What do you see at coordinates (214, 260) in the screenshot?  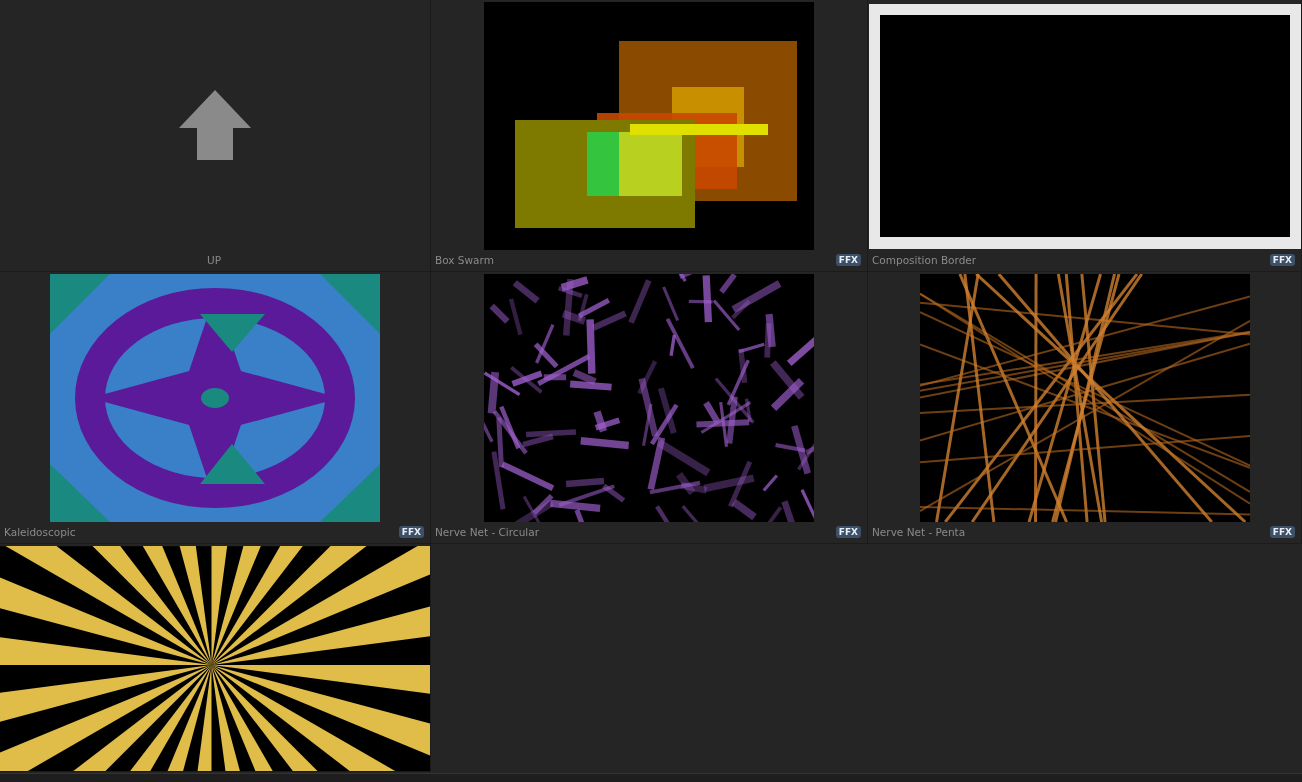 I see `tile-label: UP` at bounding box center [214, 260].